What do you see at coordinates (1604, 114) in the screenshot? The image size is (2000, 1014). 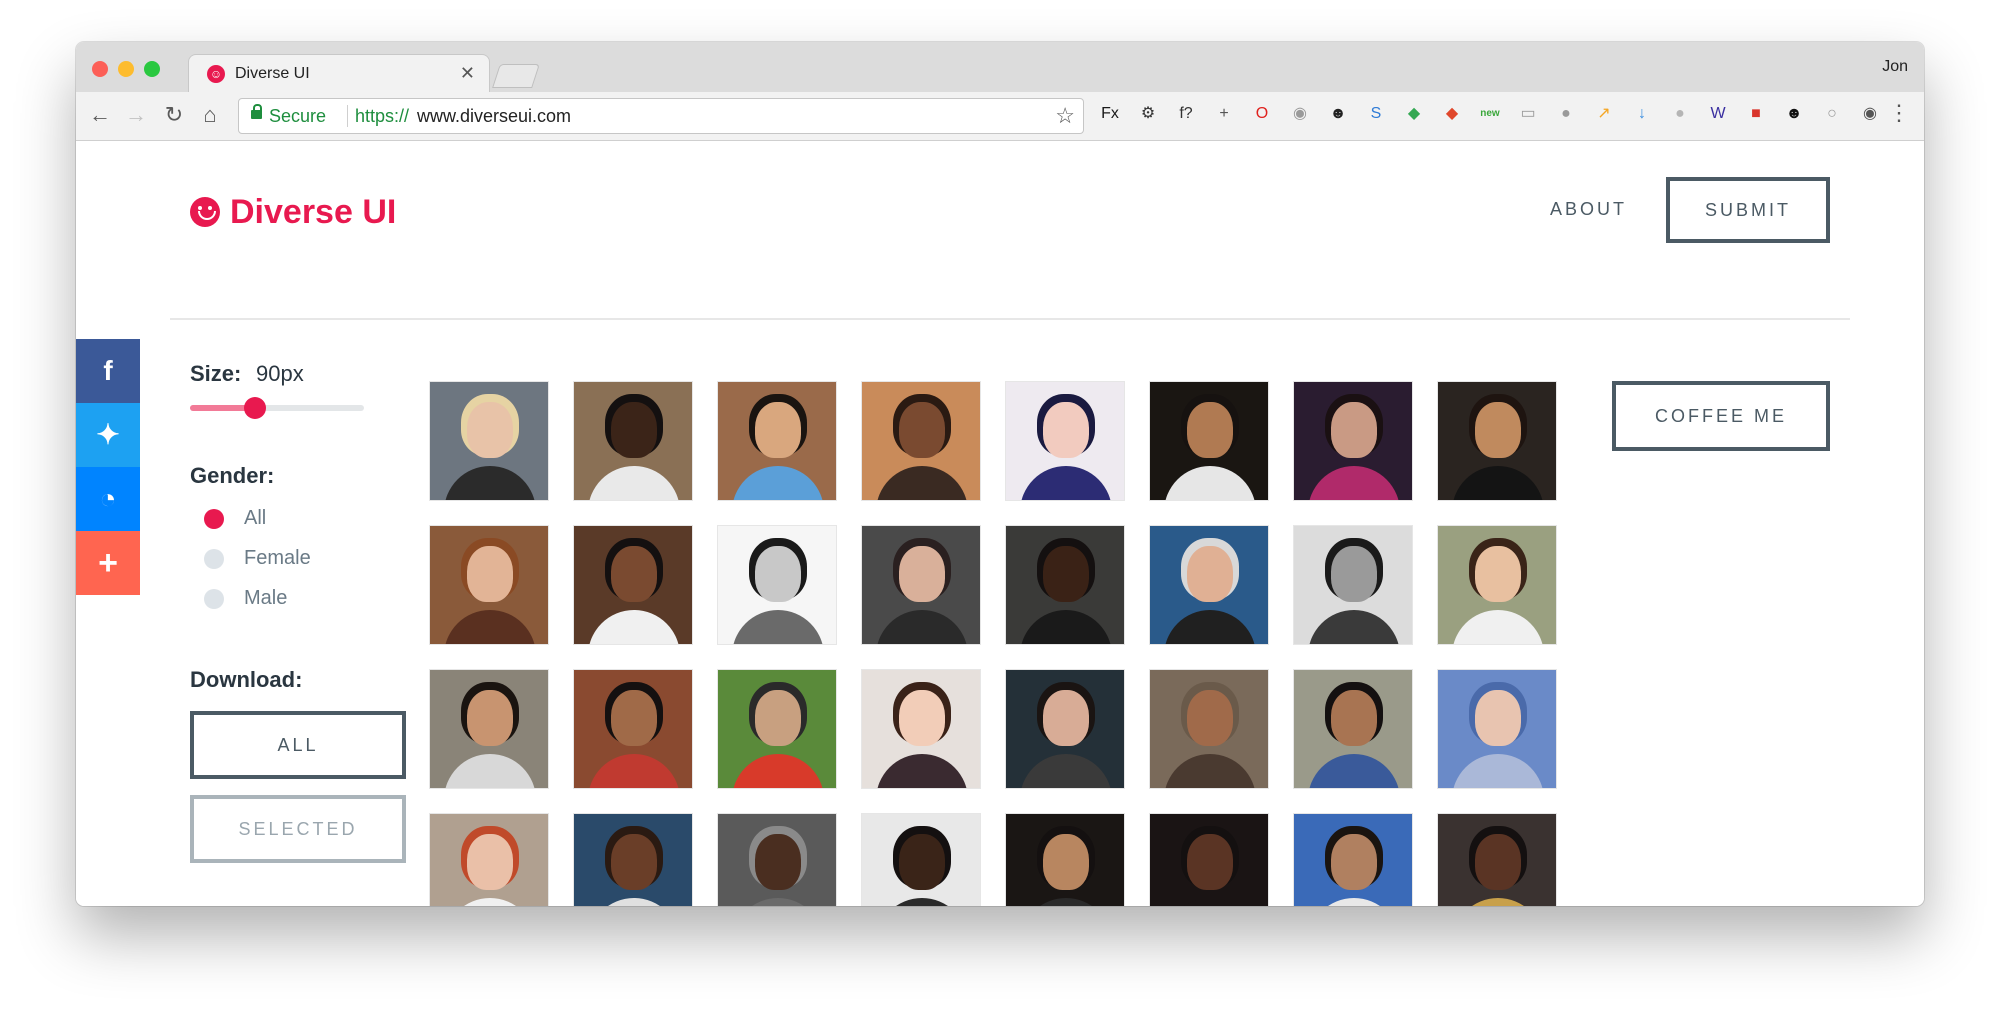 I see `analytics-extension-icon: ↗` at bounding box center [1604, 114].